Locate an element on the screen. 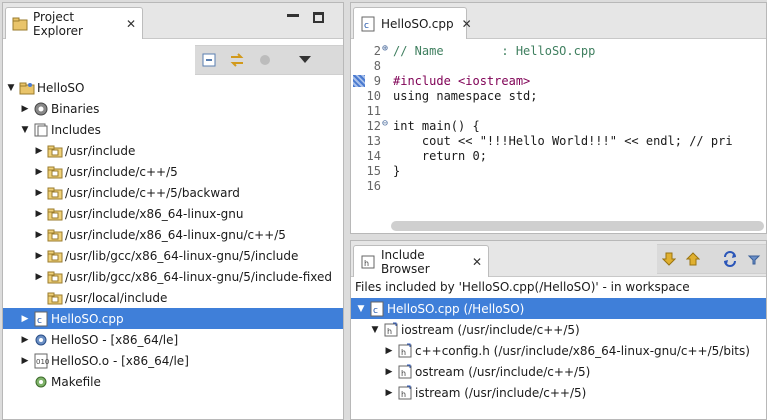 Image resolution: width=767 pixels, height=420 pixels. tab-label: HelloSO.cpp is located at coordinates (417, 23).